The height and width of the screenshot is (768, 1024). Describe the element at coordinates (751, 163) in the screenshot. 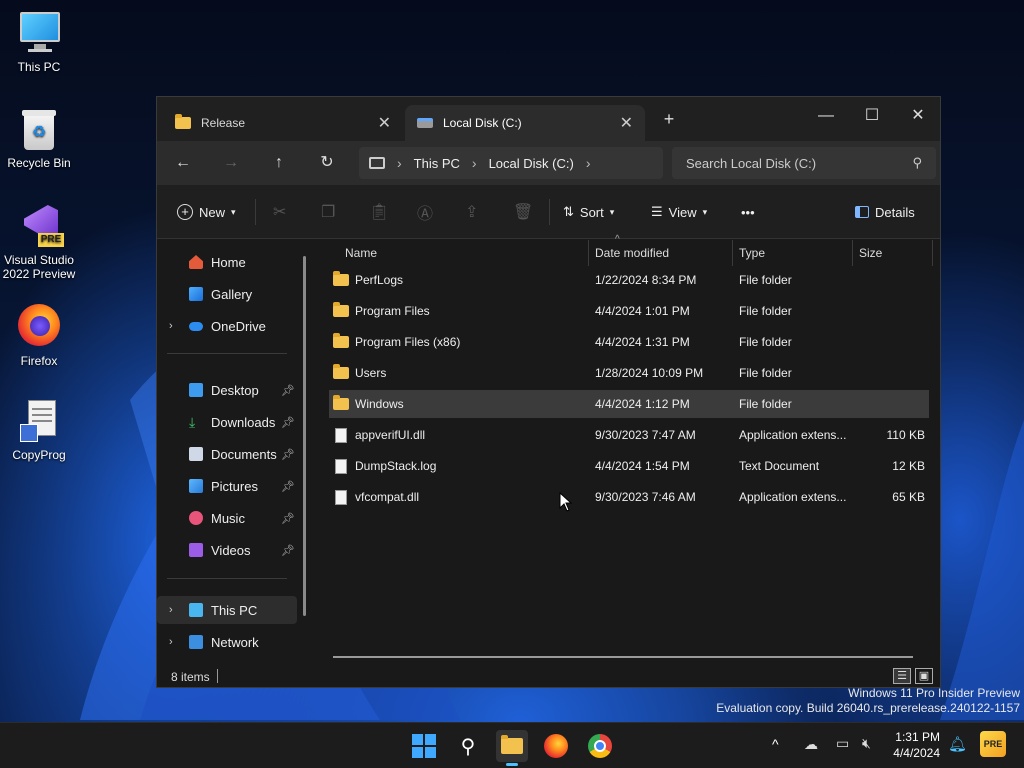

I see `search-input: Search Local Disk (C:)` at that location.